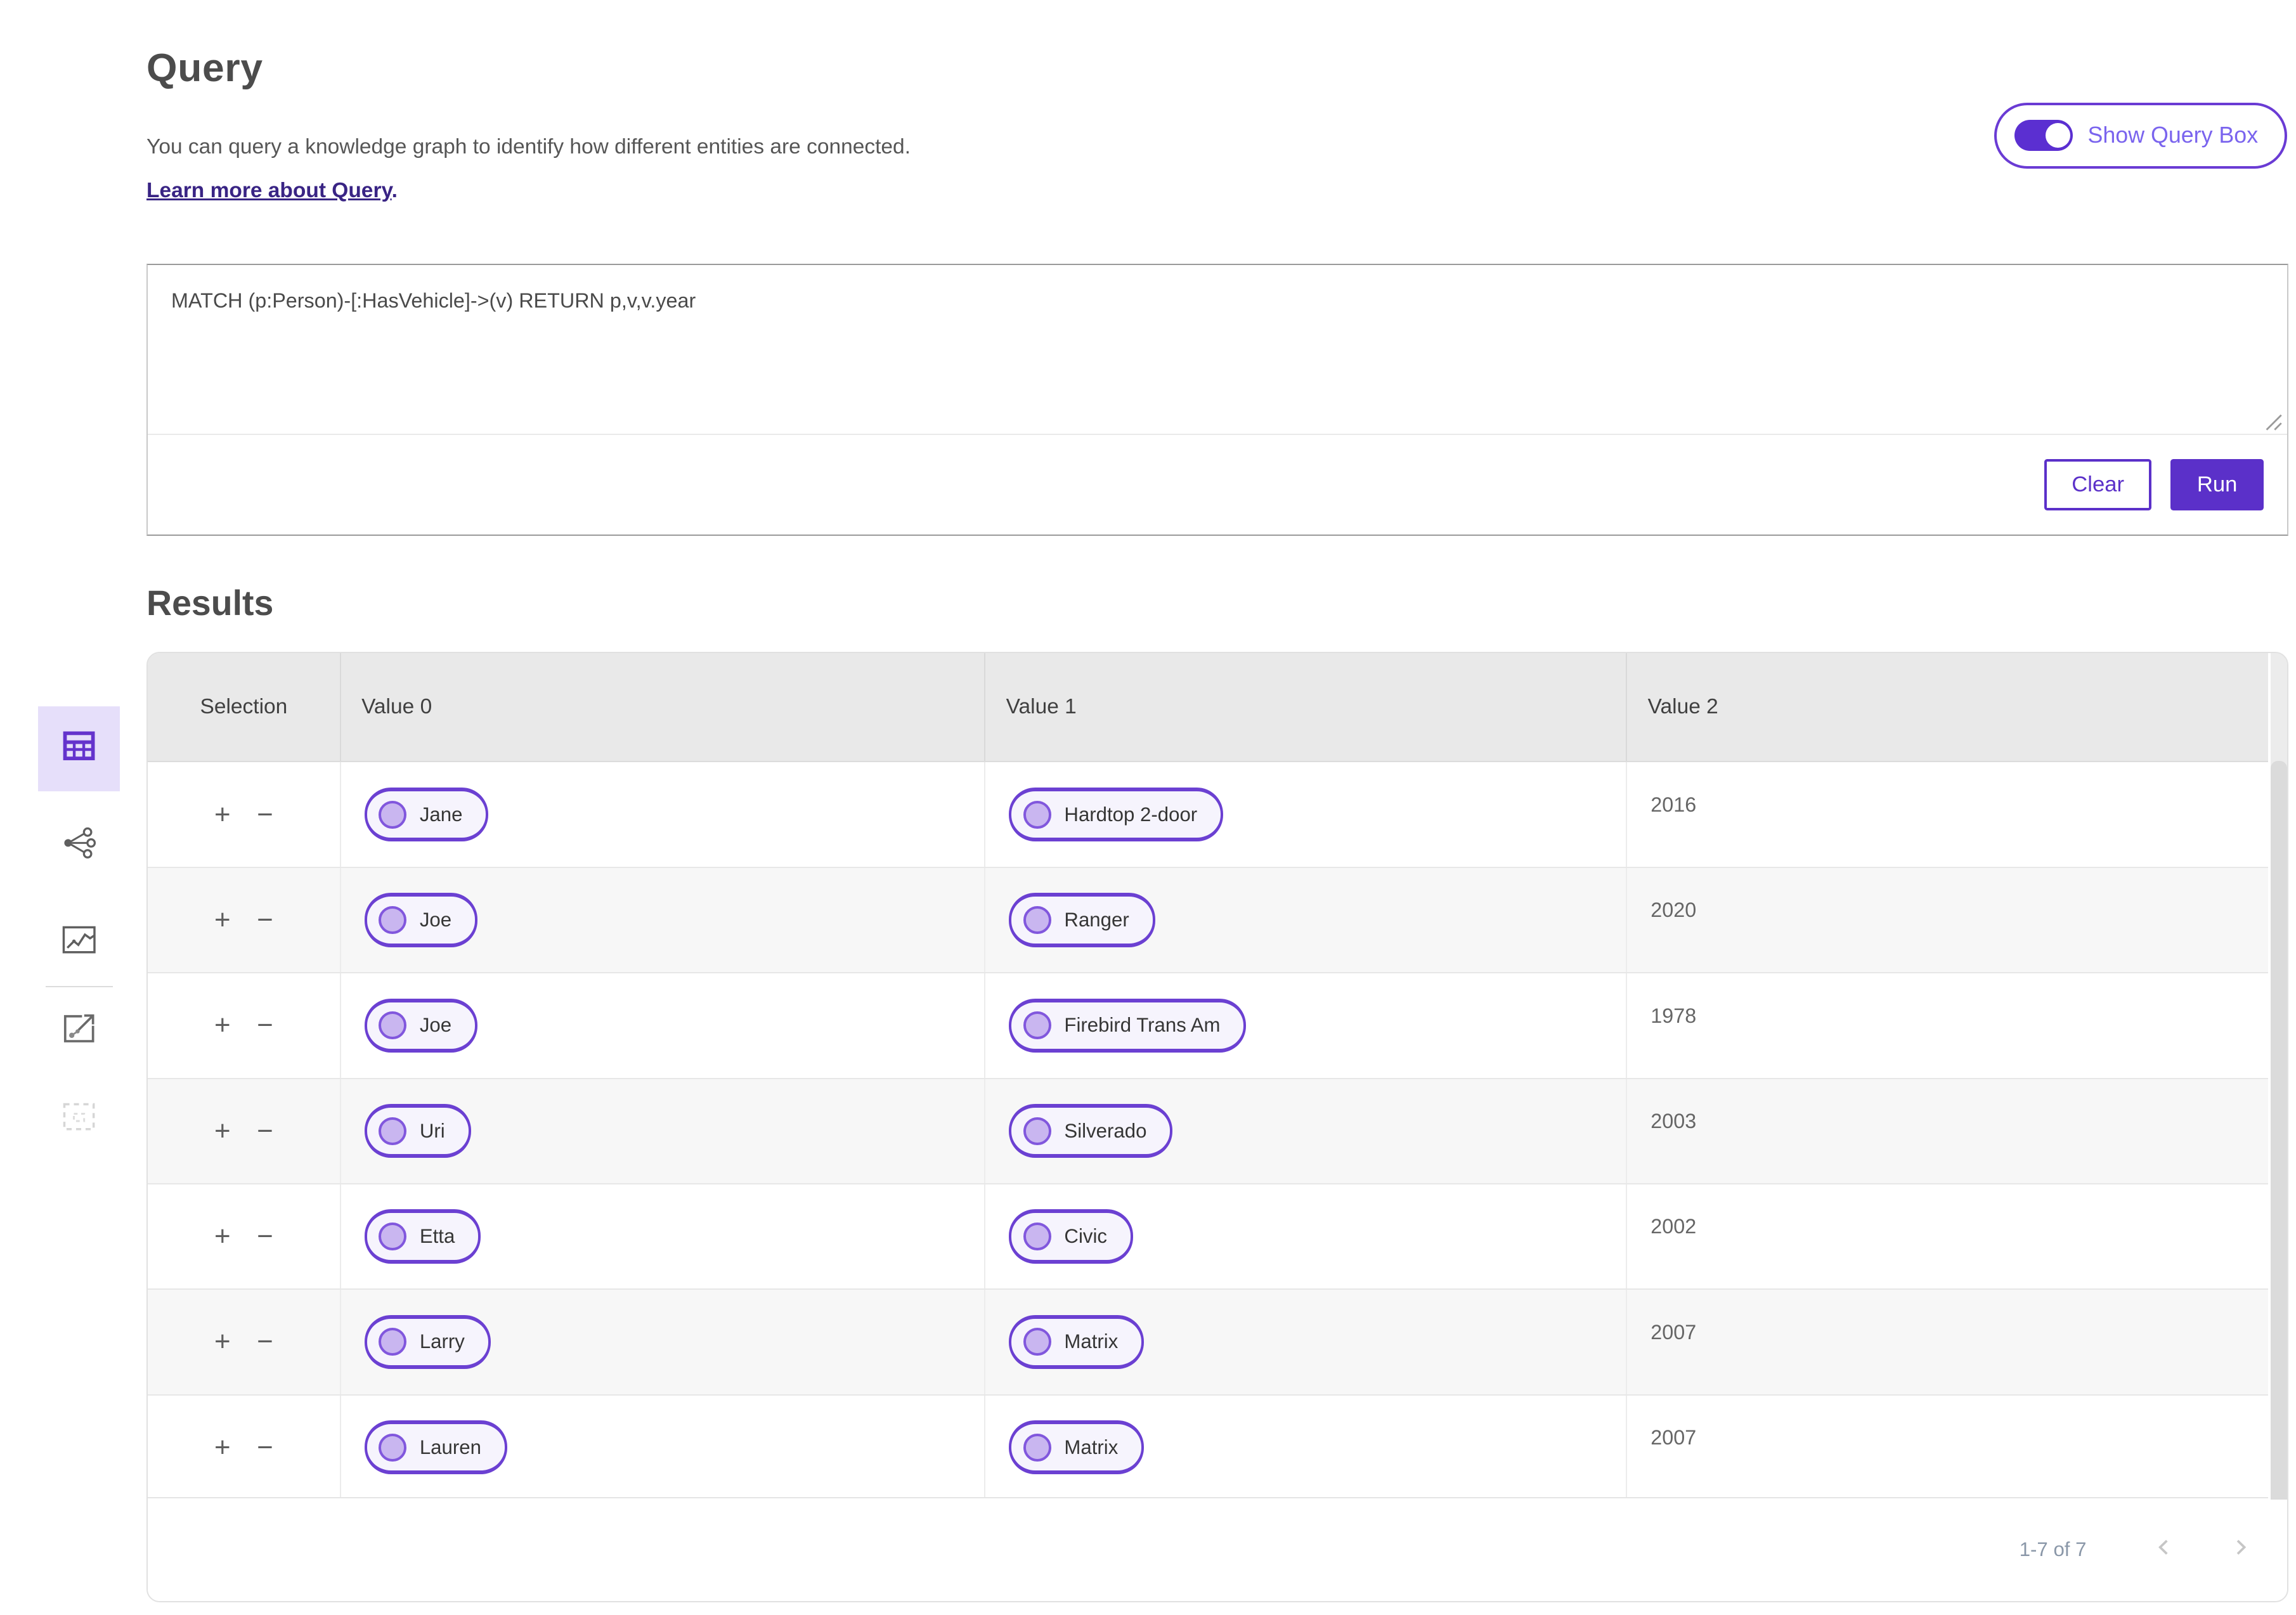 The height and width of the screenshot is (1615, 2296). Describe the element at coordinates (662, 707) in the screenshot. I see `column-header-value0: Value 0` at that location.